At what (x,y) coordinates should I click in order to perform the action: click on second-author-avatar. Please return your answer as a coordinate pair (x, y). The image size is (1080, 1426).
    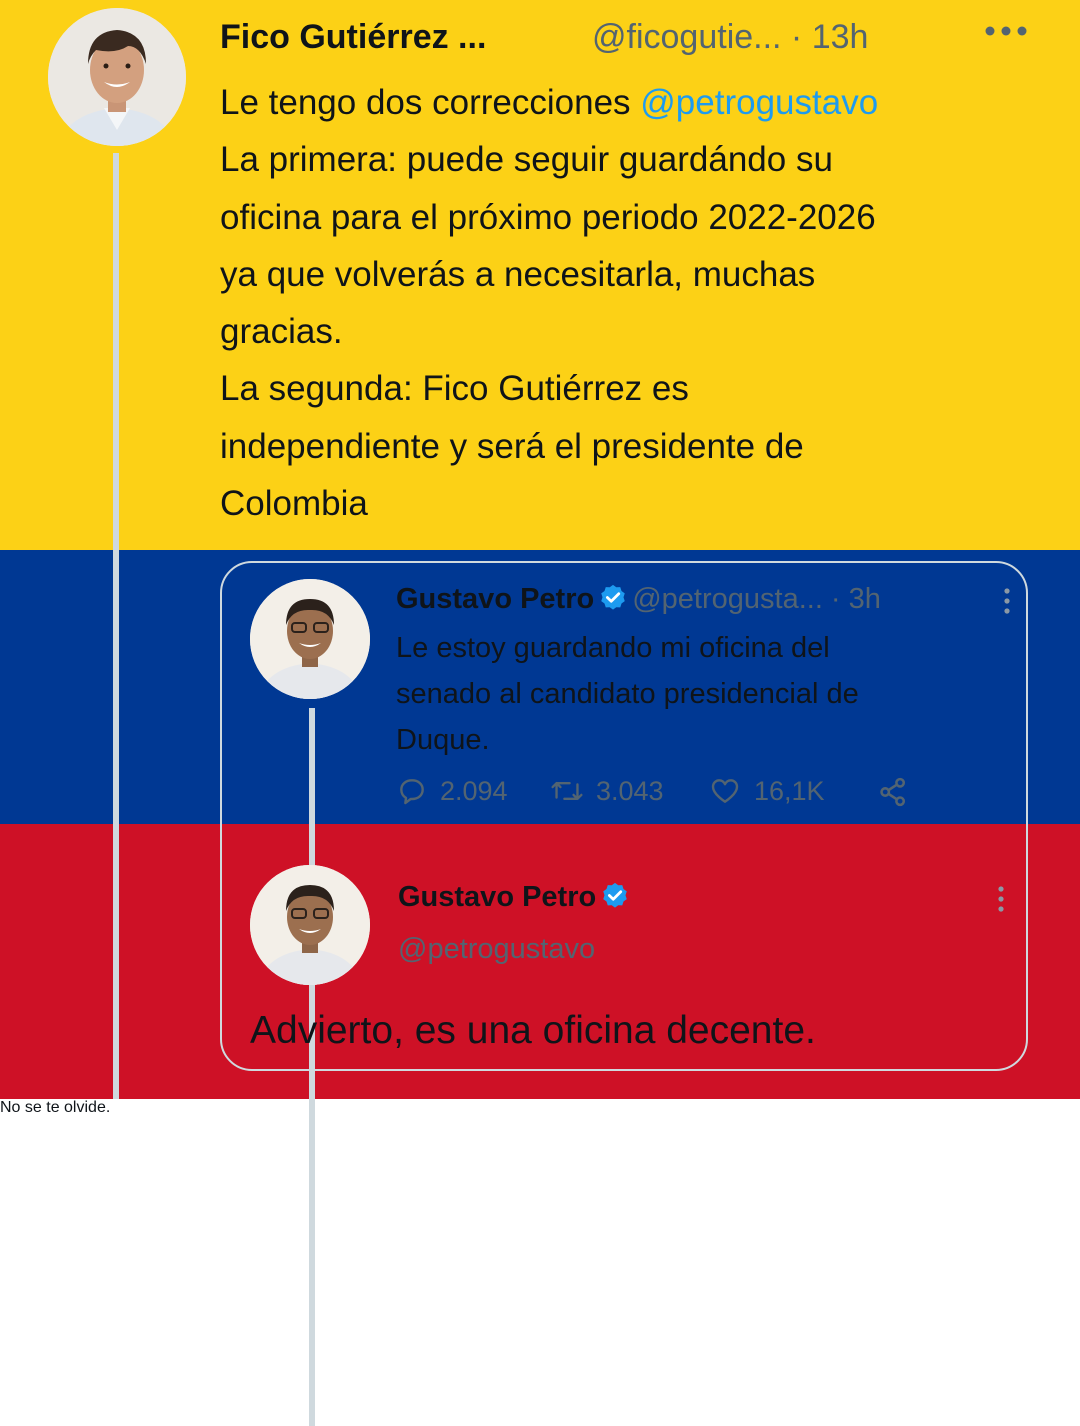
    Looking at the image, I should click on (310, 925).